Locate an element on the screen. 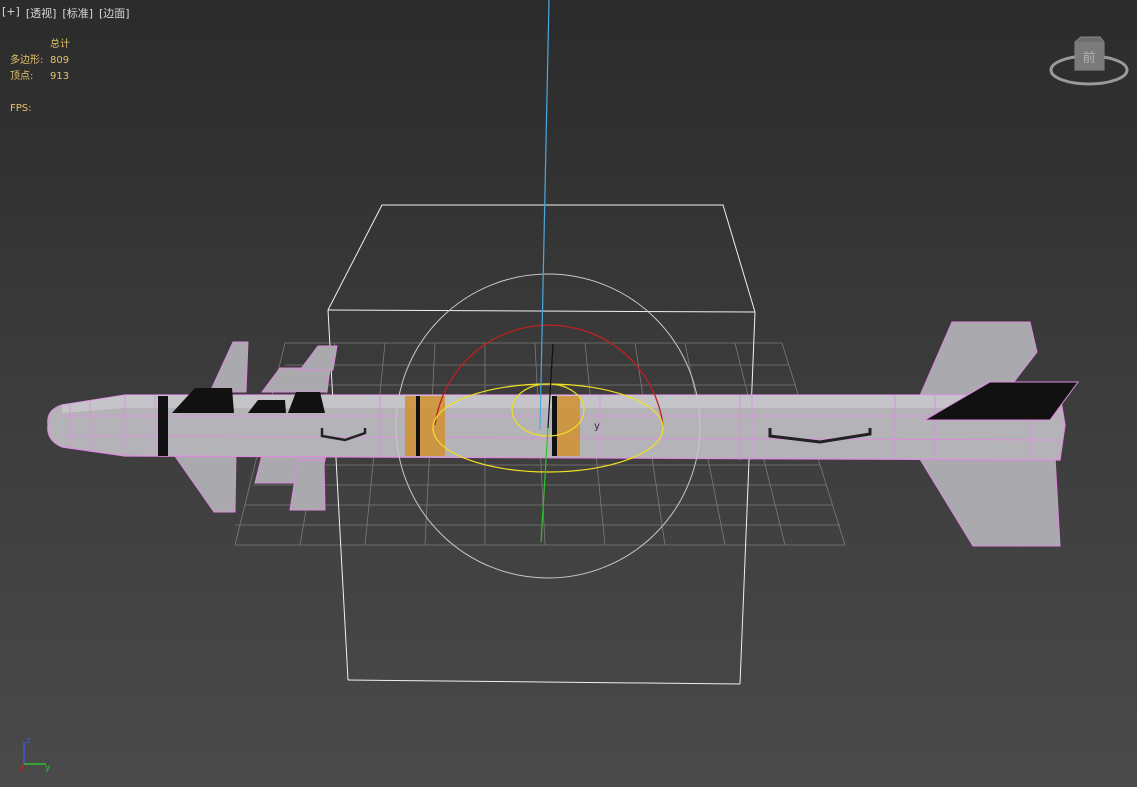 This screenshot has height=787, width=1137. tripod-z-label: z is located at coordinates (28, 741).